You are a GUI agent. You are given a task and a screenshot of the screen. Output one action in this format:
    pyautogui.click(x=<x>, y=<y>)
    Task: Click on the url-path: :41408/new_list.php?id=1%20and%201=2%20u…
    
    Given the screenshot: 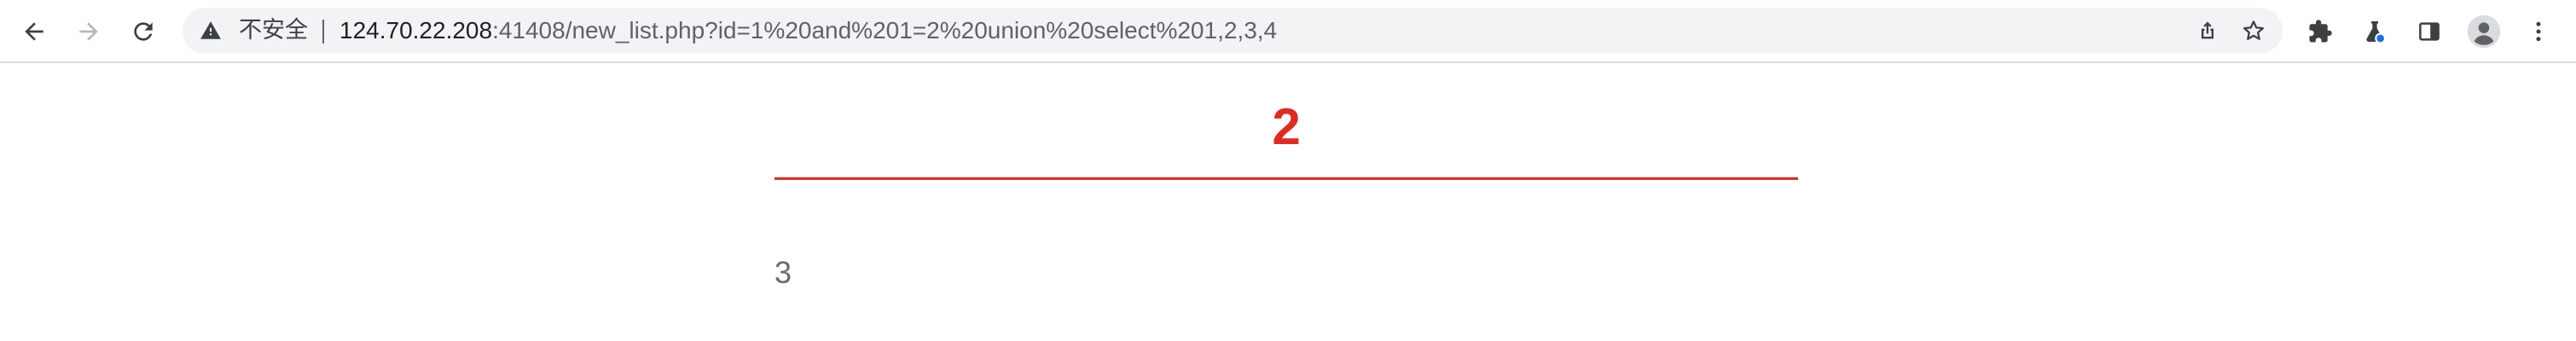 What is the action you would take?
    pyautogui.click(x=885, y=30)
    